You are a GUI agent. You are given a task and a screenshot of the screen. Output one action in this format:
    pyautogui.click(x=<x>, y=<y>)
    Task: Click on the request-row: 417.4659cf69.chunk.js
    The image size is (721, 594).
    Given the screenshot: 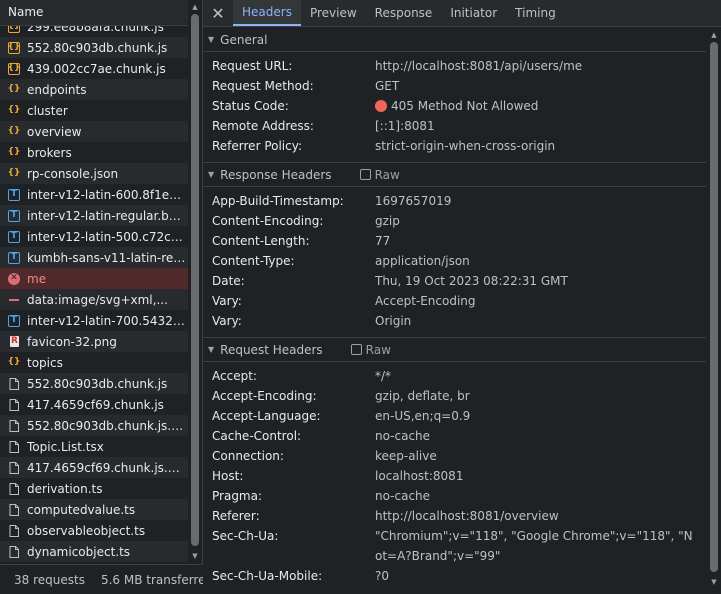 What is the action you would take?
    pyautogui.click(x=94, y=404)
    